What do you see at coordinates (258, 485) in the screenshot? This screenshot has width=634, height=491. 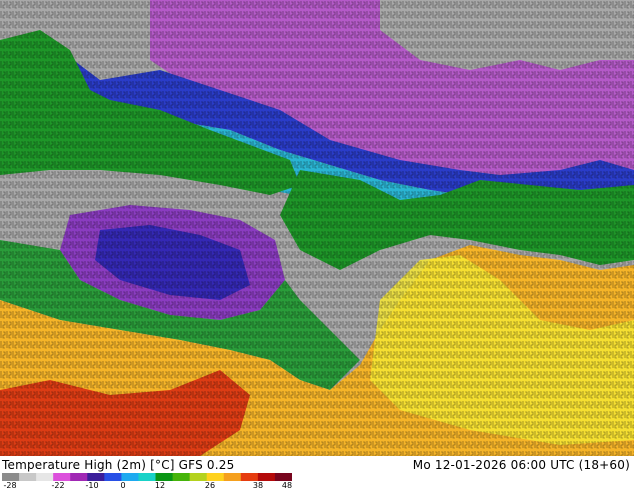 I see `scale-tick-label: 38` at bounding box center [258, 485].